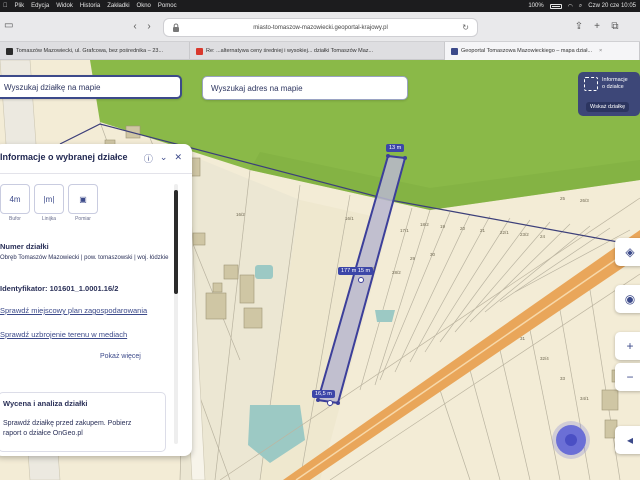 The height and width of the screenshot is (480, 640). Describe the element at coordinates (49, 199) in the screenshot. I see `ruler-icon: |m|` at that location.